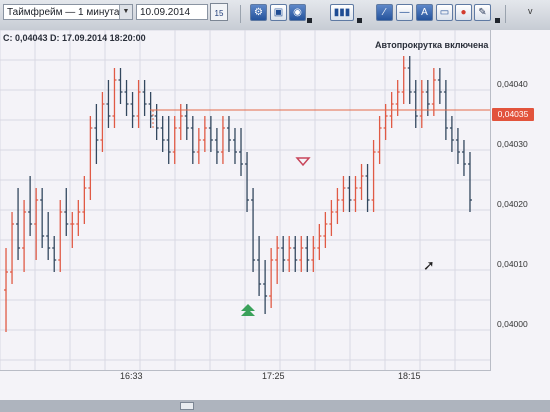 The image size is (550, 412). What do you see at coordinates (278, 12) in the screenshot?
I see `window-icon: ▣` at bounding box center [278, 12].